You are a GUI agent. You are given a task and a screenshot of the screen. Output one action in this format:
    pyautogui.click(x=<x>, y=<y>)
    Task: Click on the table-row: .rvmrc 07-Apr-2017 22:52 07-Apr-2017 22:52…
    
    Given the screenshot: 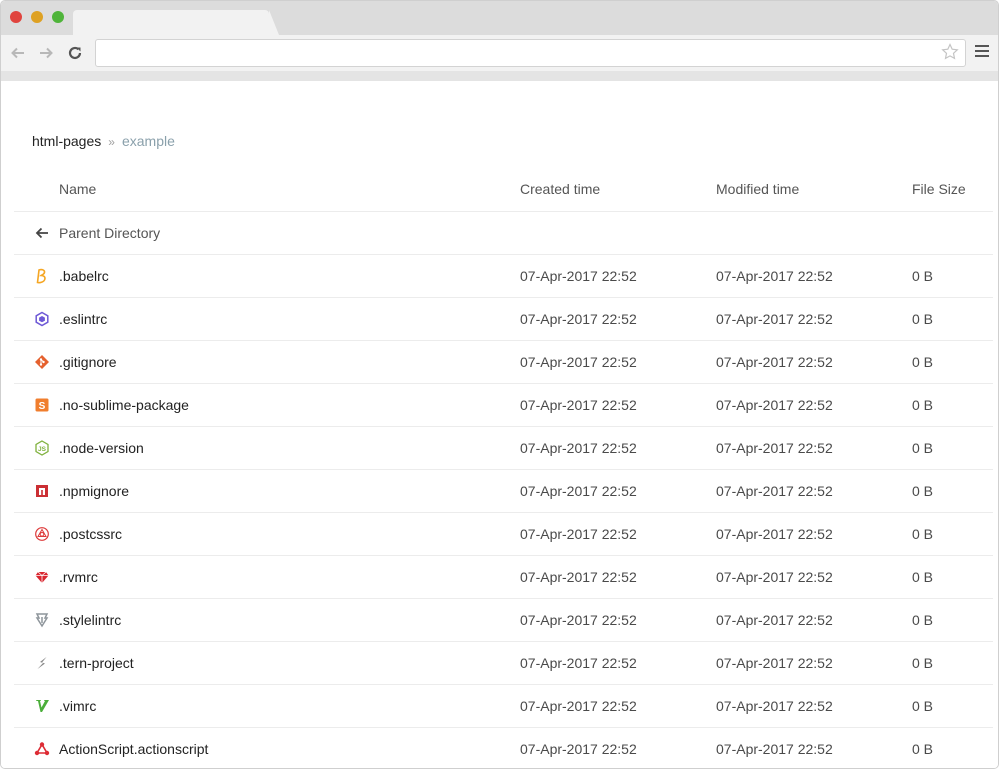 What is the action you would take?
    pyautogui.click(x=503, y=577)
    